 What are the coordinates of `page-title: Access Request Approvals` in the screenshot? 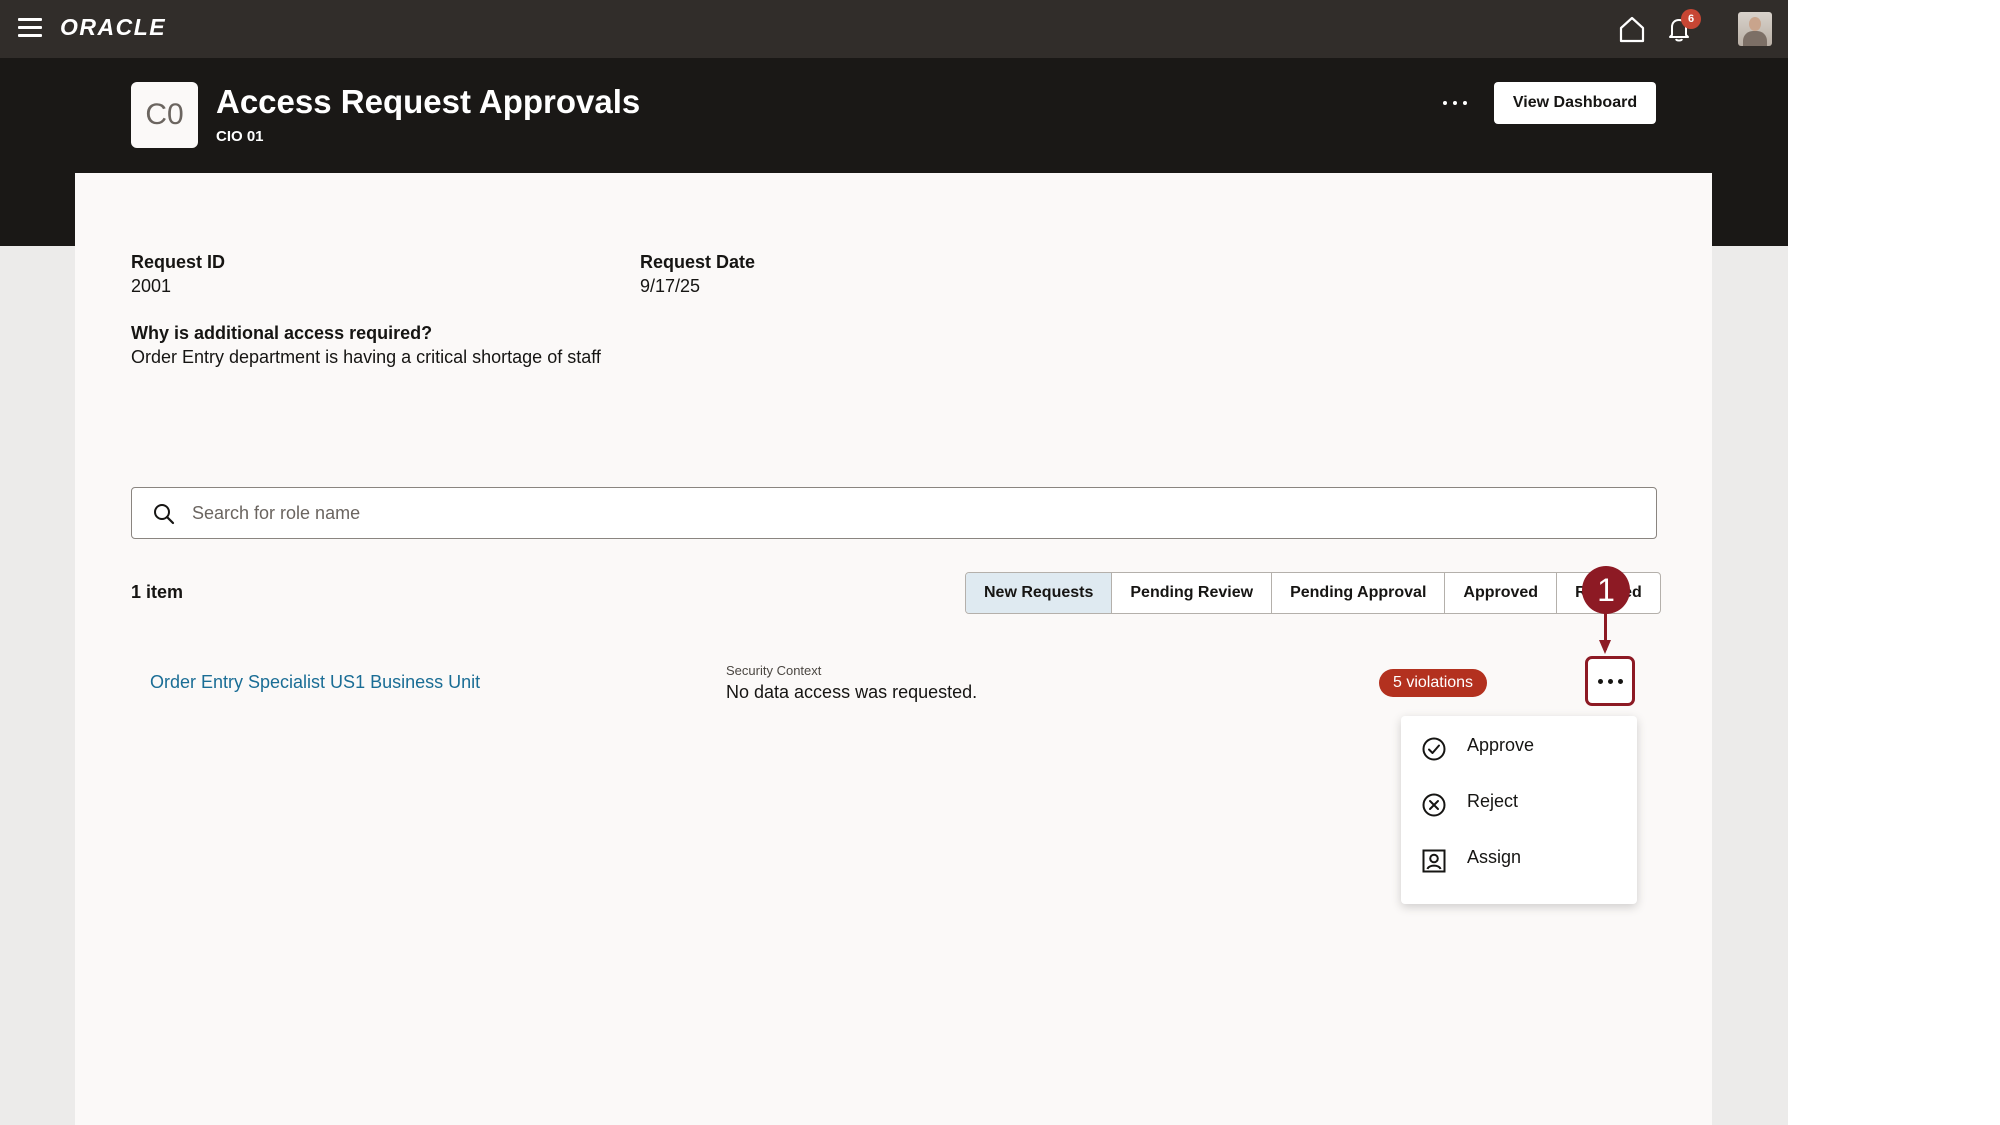 It's located at (428, 101).